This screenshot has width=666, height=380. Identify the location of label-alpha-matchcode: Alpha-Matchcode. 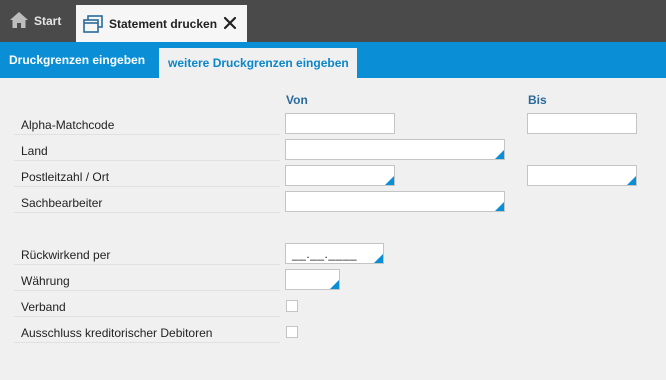
(68, 125).